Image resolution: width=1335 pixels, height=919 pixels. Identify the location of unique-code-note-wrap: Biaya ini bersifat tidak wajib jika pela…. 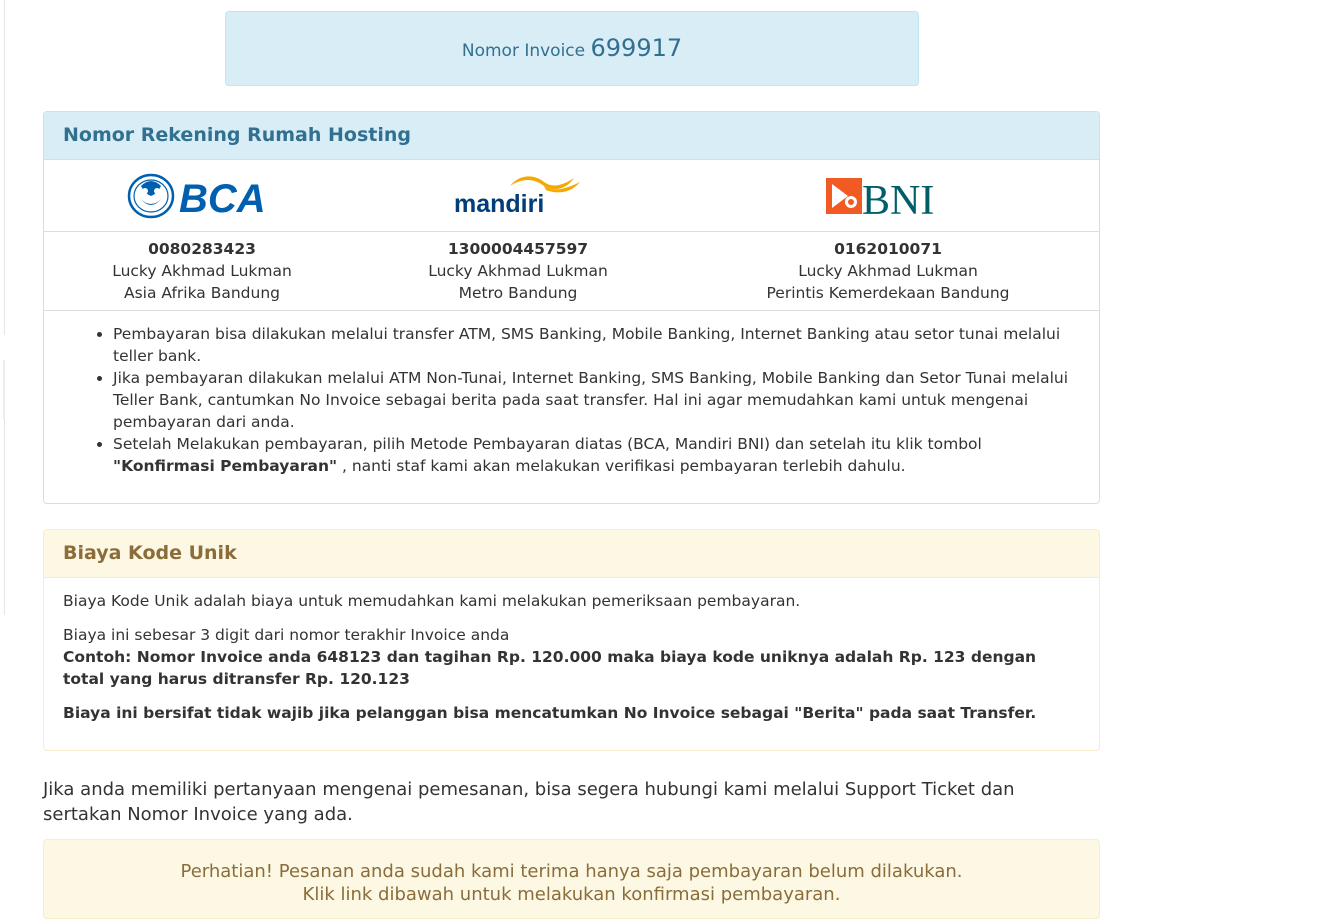
(571, 713).